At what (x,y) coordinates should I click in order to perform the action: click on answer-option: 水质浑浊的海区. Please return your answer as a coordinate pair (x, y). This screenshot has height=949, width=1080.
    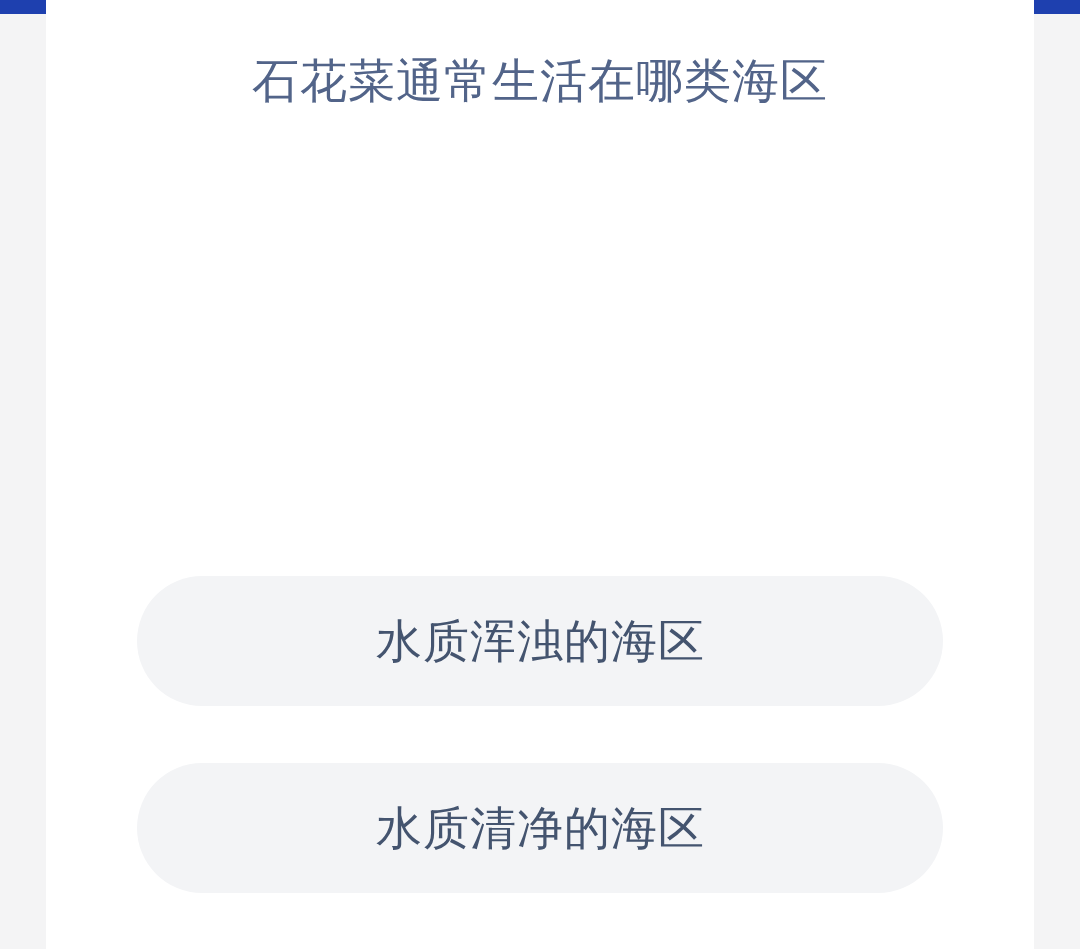
    Looking at the image, I should click on (540, 641).